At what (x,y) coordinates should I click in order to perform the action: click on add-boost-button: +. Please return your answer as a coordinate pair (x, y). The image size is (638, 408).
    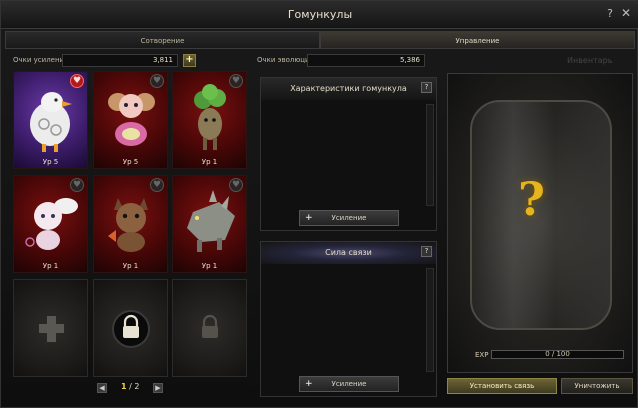
    Looking at the image, I should click on (189, 60).